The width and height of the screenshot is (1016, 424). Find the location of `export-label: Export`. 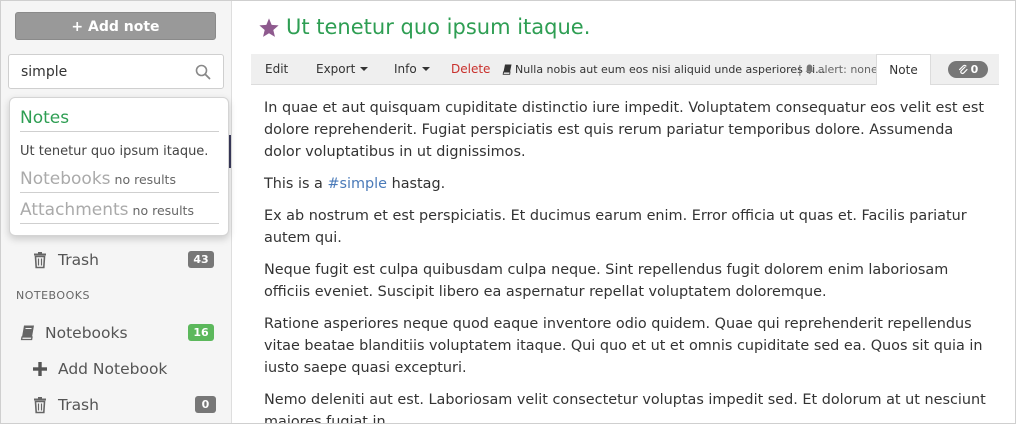

export-label: Export is located at coordinates (336, 69).